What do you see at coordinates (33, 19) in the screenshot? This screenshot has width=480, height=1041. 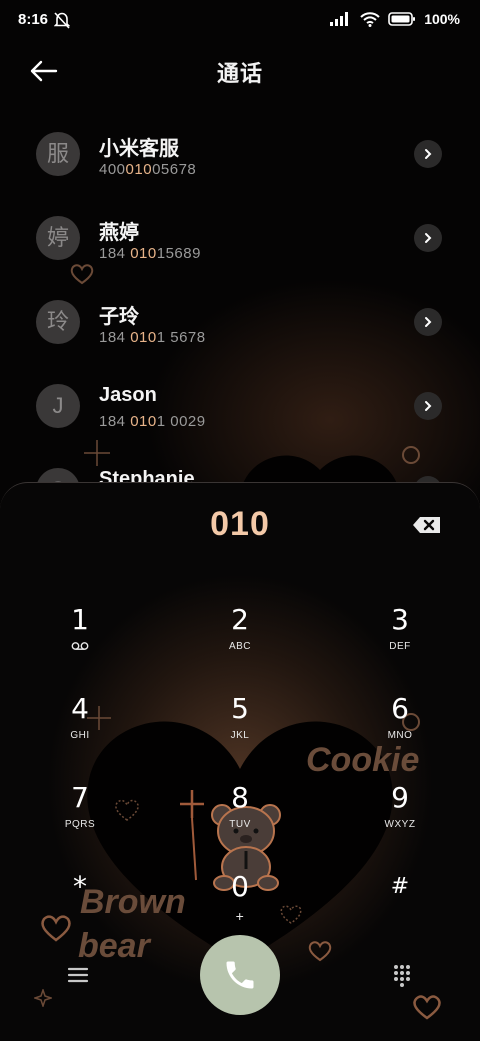 I see `status-time: 8:16` at bounding box center [33, 19].